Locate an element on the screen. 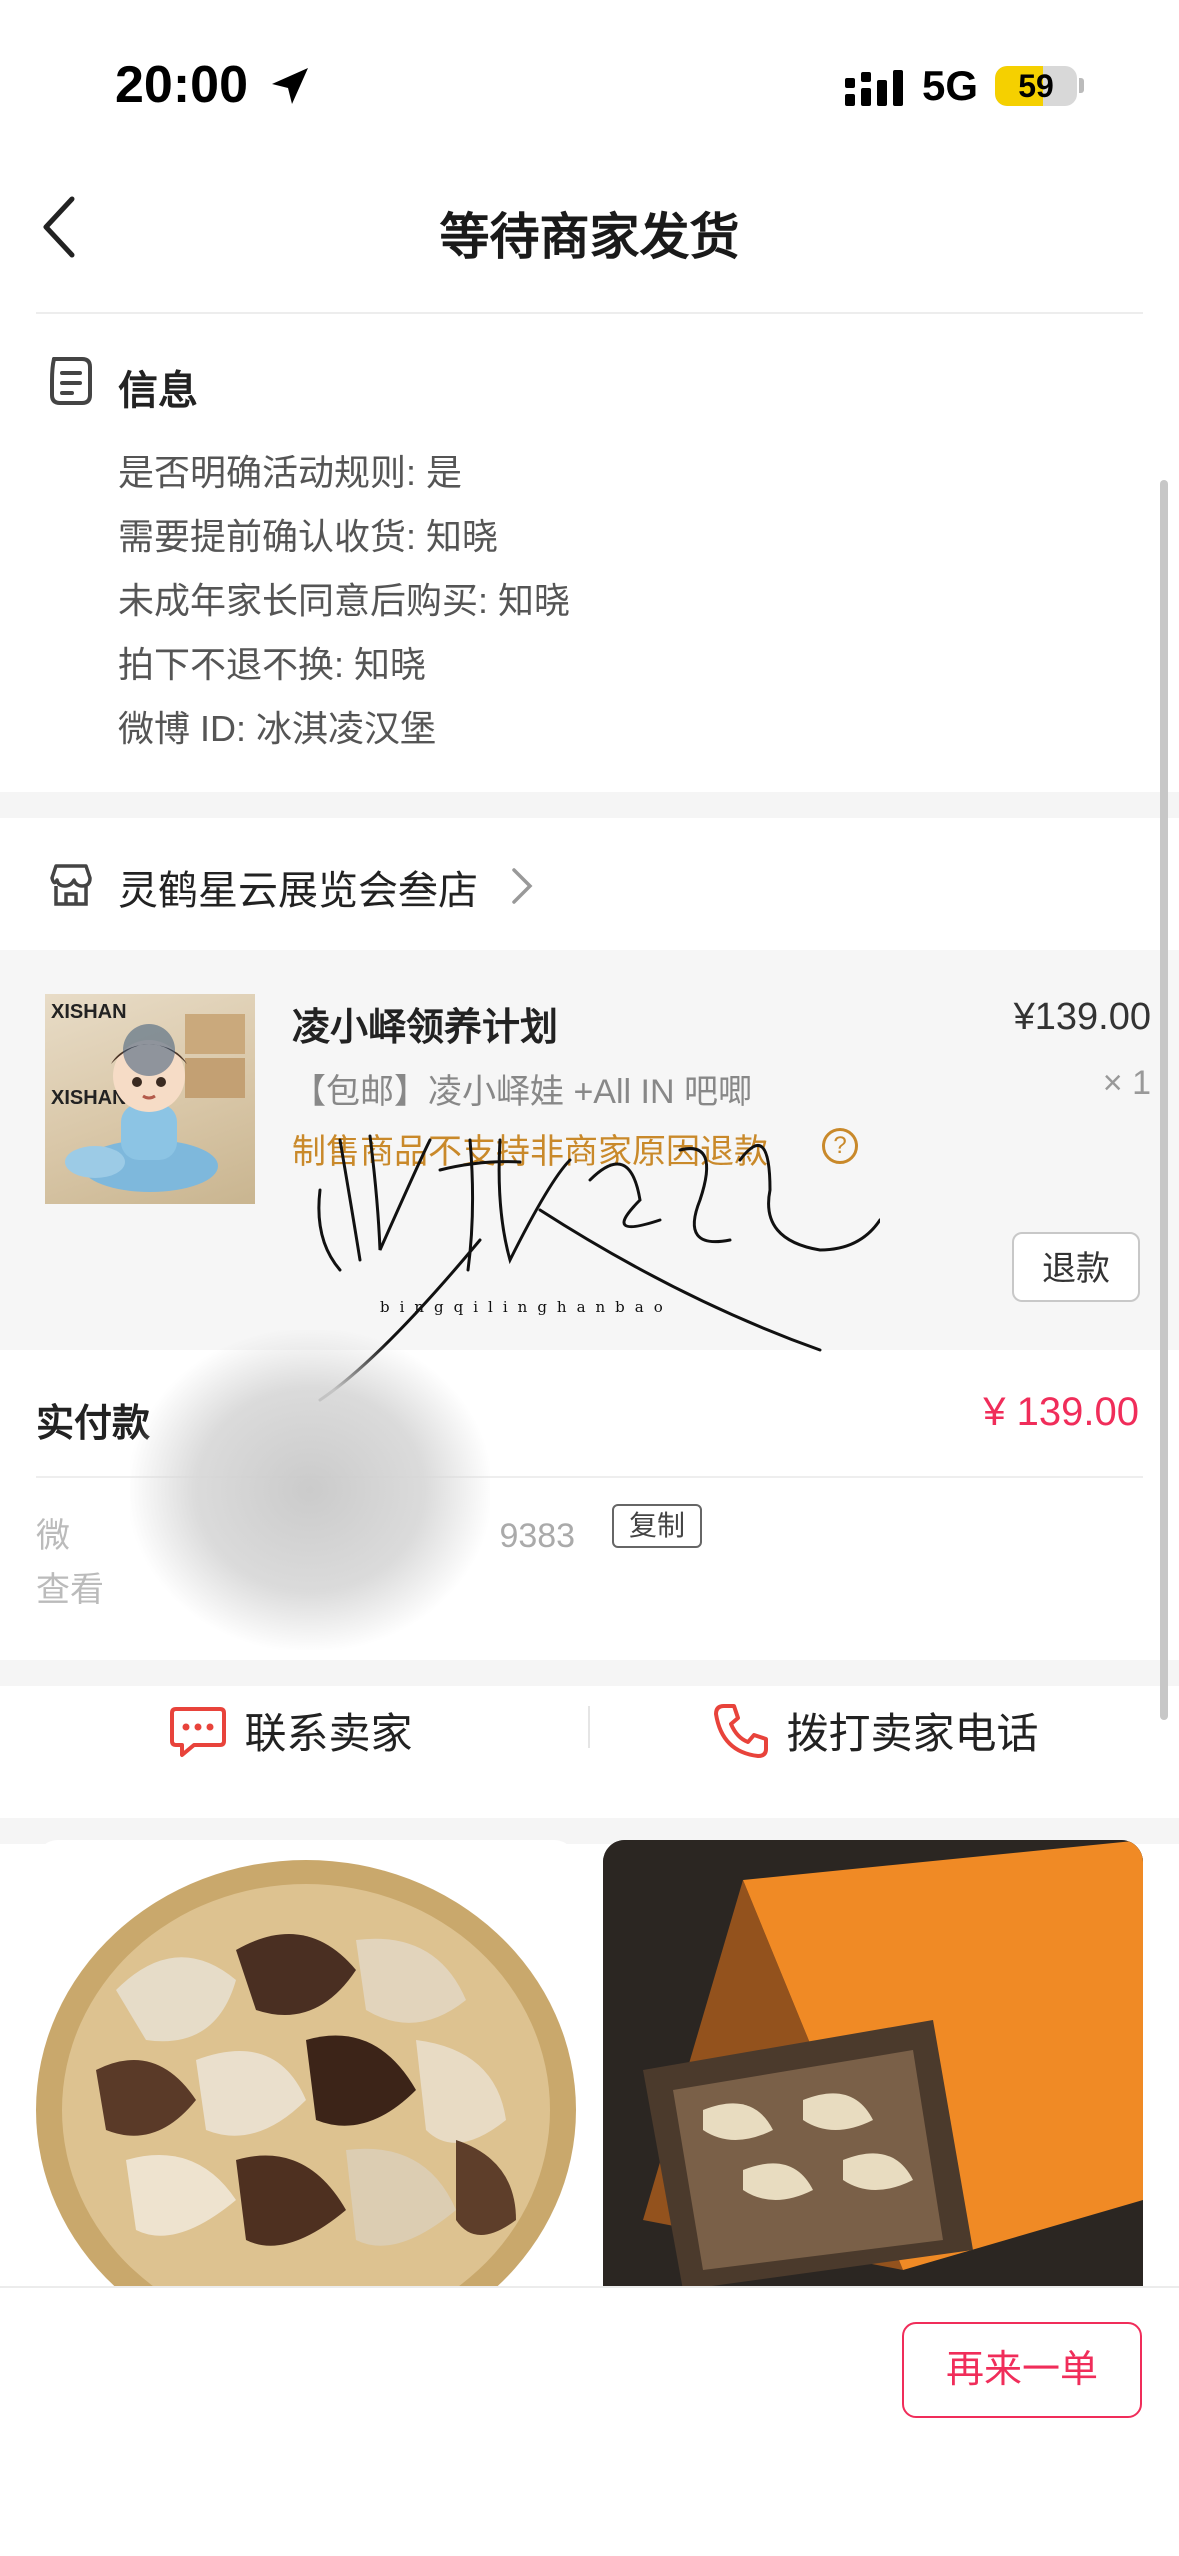 The height and width of the screenshot is (2556, 1179). signature-pinyin: bingqilinghanbao is located at coordinates (526, 1307).